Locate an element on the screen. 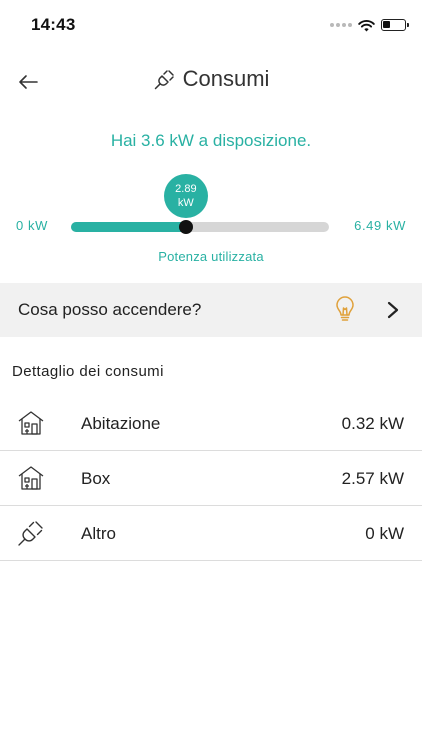  power-gauge: 0 kW 6.49 kW 2.89 kW Potenza utilizzata is located at coordinates (211, 222).